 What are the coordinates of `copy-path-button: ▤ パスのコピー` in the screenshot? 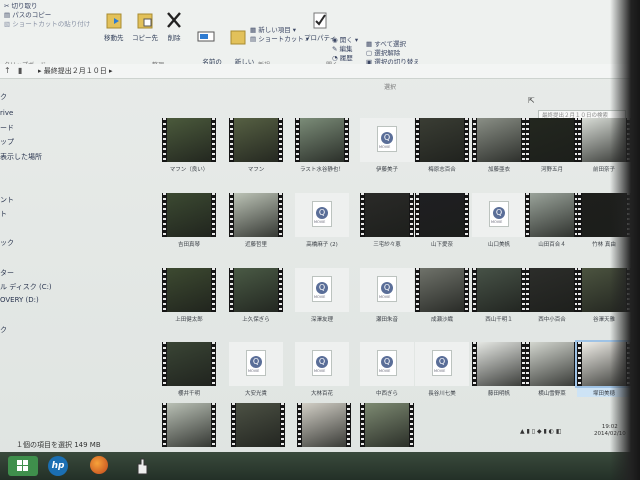 It's located at (47, 15).